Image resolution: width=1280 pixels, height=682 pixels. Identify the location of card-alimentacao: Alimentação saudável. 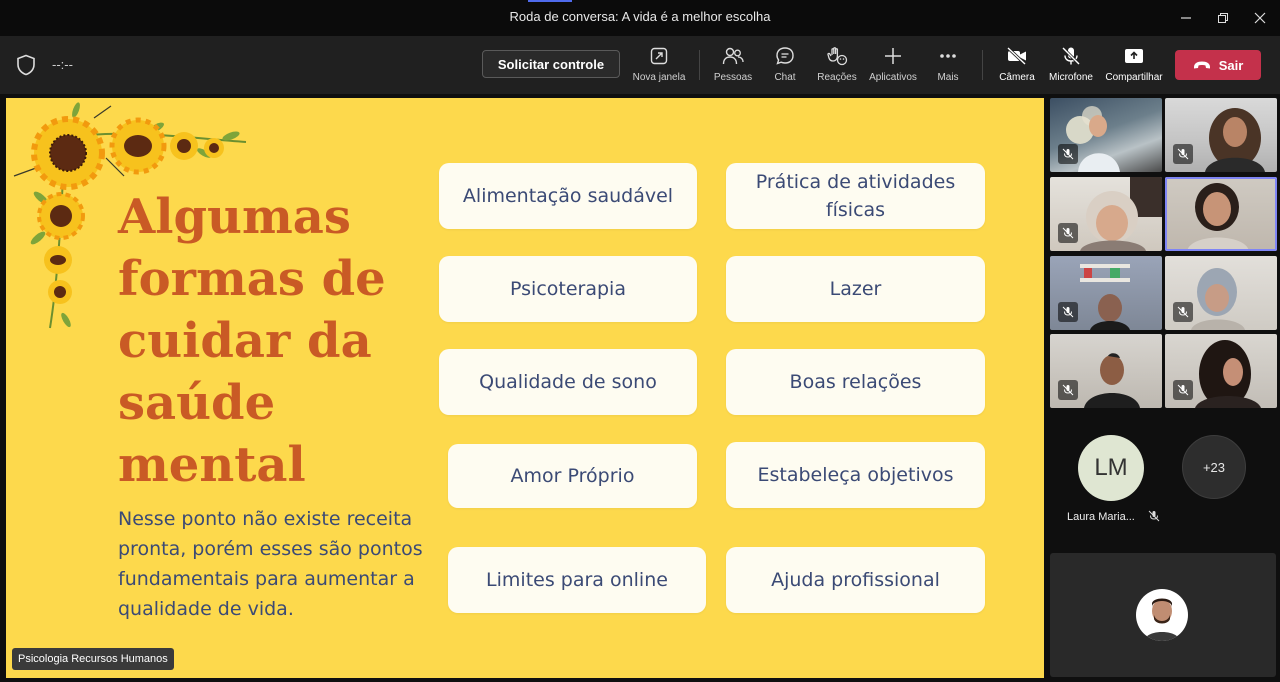
(568, 196).